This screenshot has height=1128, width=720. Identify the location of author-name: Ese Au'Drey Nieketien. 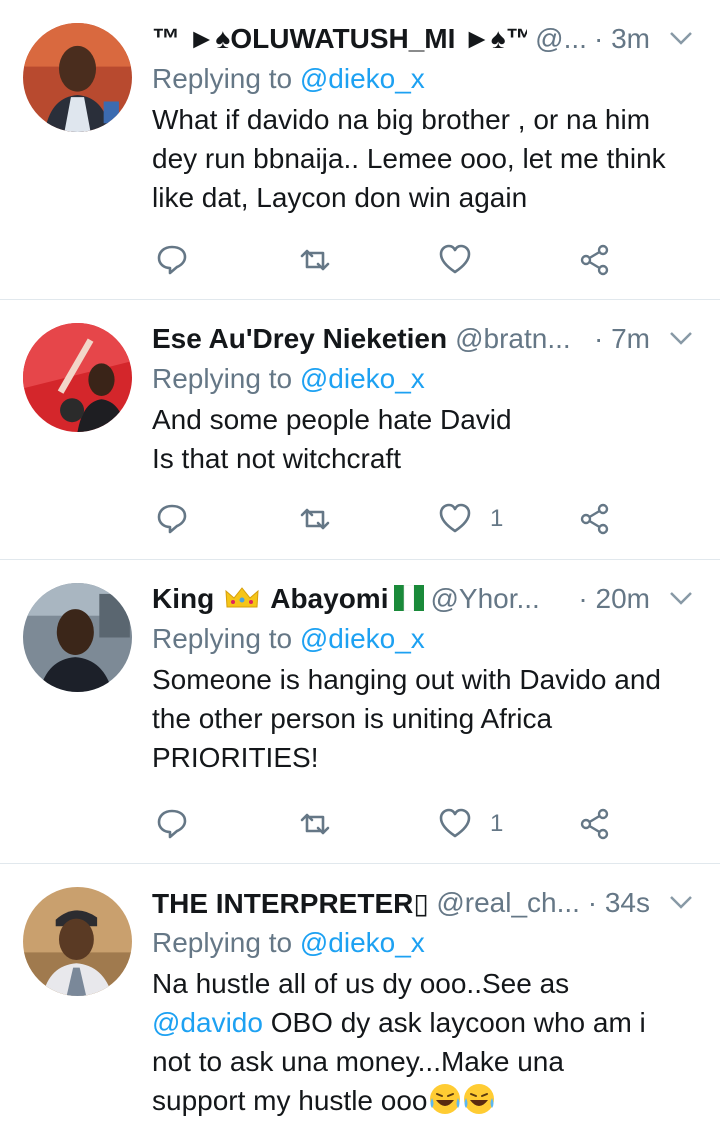
(299, 339).